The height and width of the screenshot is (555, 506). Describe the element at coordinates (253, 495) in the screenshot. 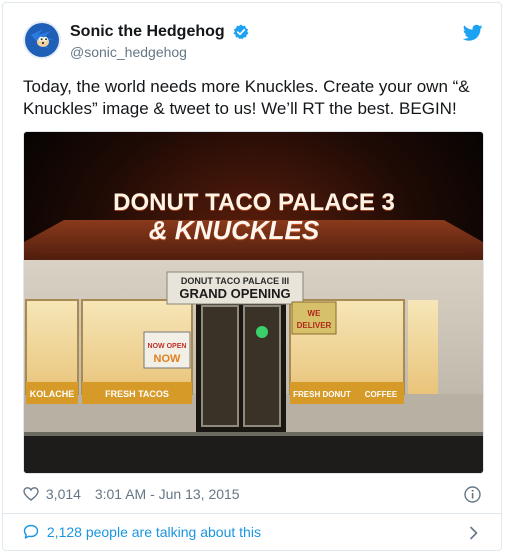

I see `tweet-meta: 3,014 3:01 AM - Jun 13, 2015` at that location.